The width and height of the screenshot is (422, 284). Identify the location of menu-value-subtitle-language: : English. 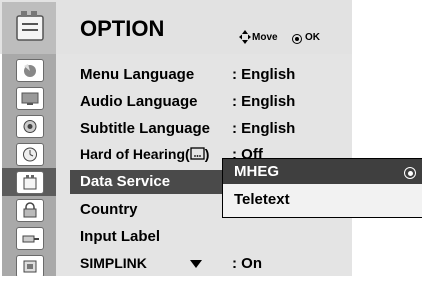
(264, 128).